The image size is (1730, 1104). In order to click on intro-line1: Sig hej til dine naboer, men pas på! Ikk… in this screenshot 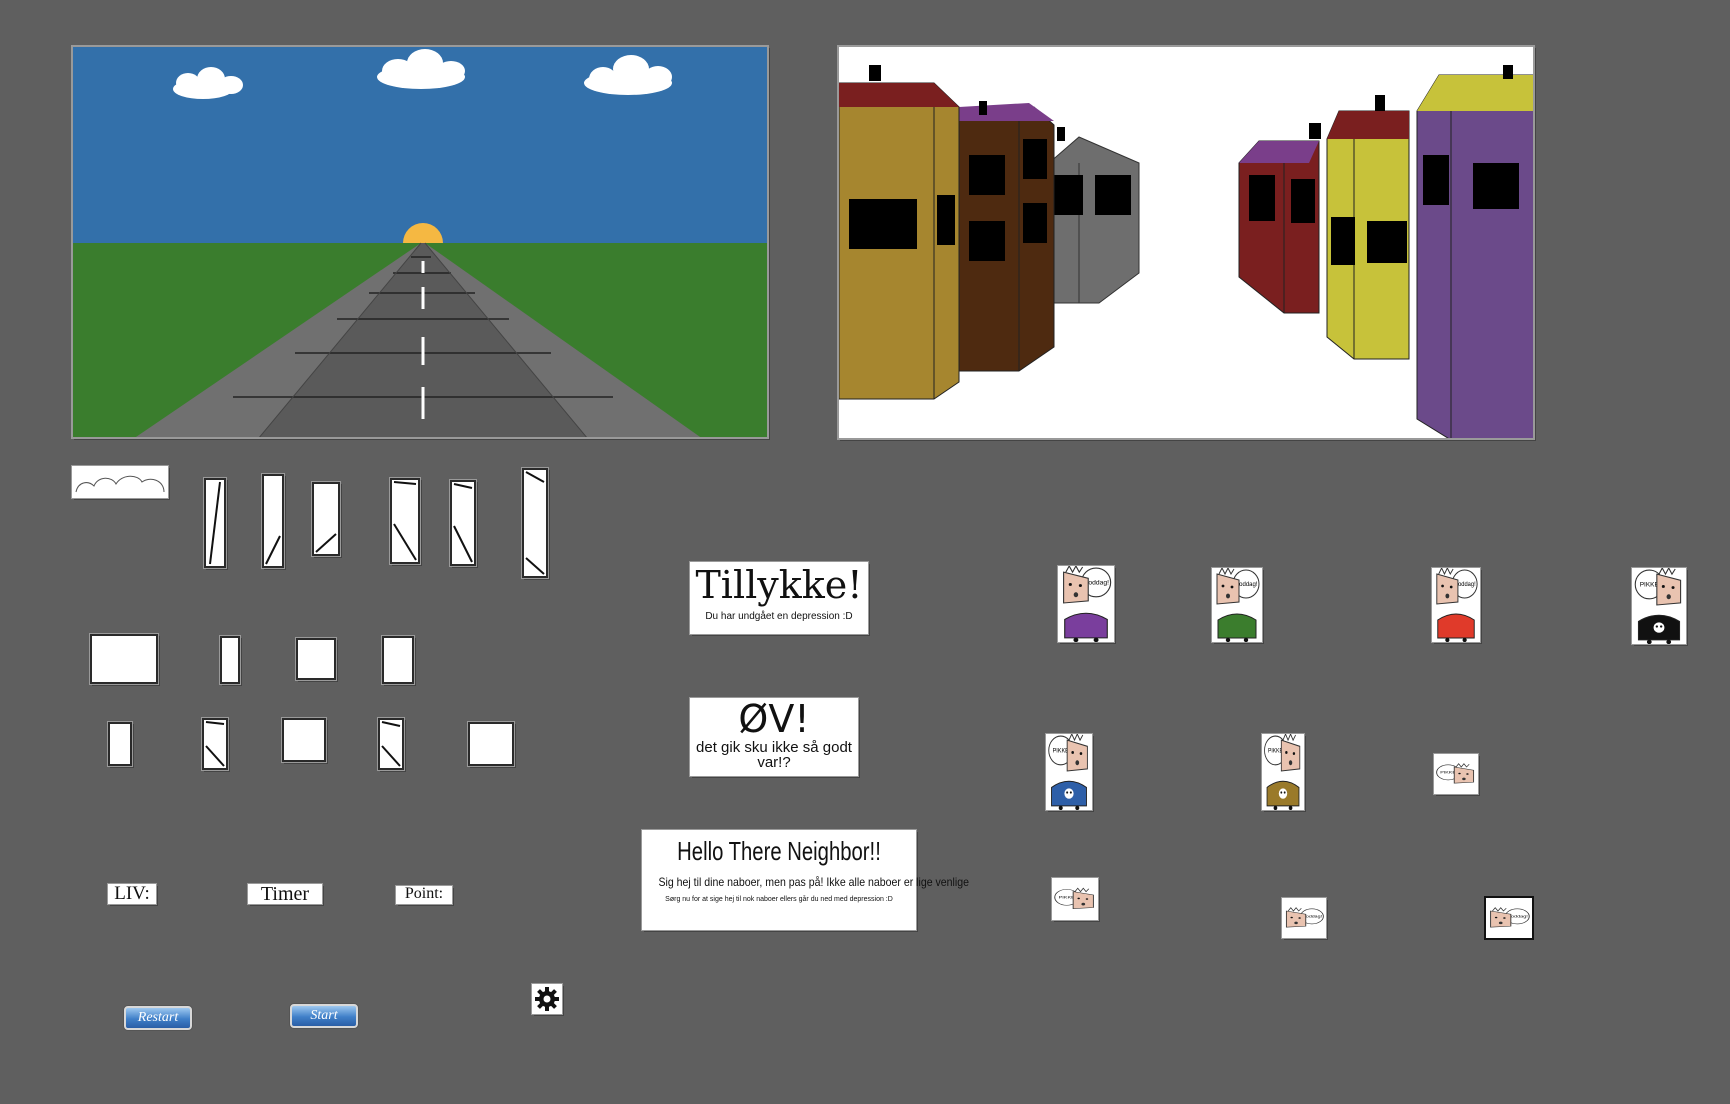, I will do `click(813, 882)`.